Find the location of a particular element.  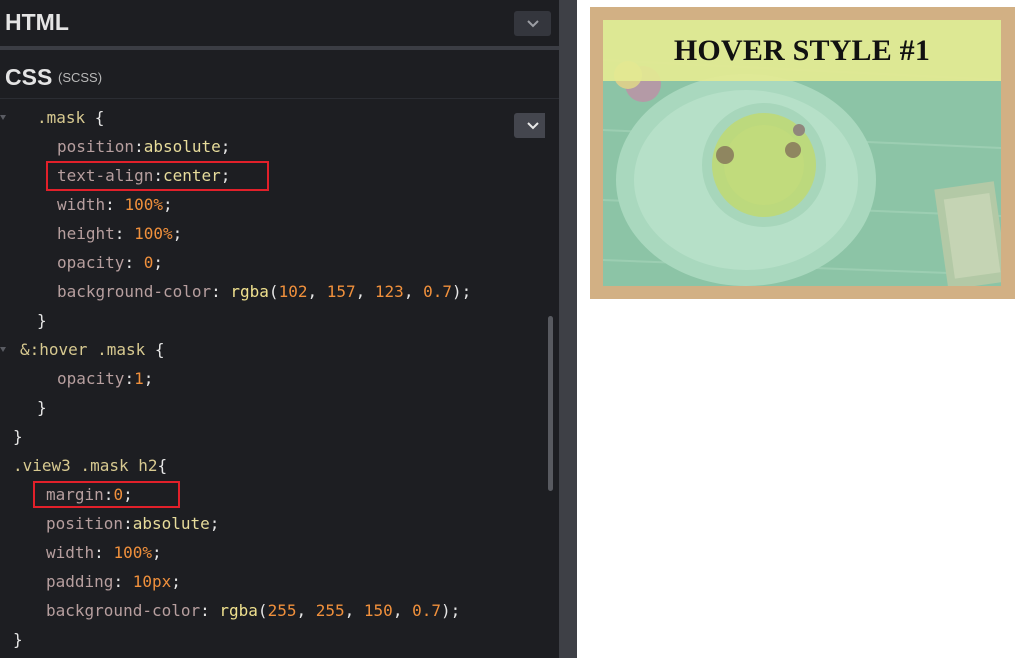

code-token: height is located at coordinates (86, 233).